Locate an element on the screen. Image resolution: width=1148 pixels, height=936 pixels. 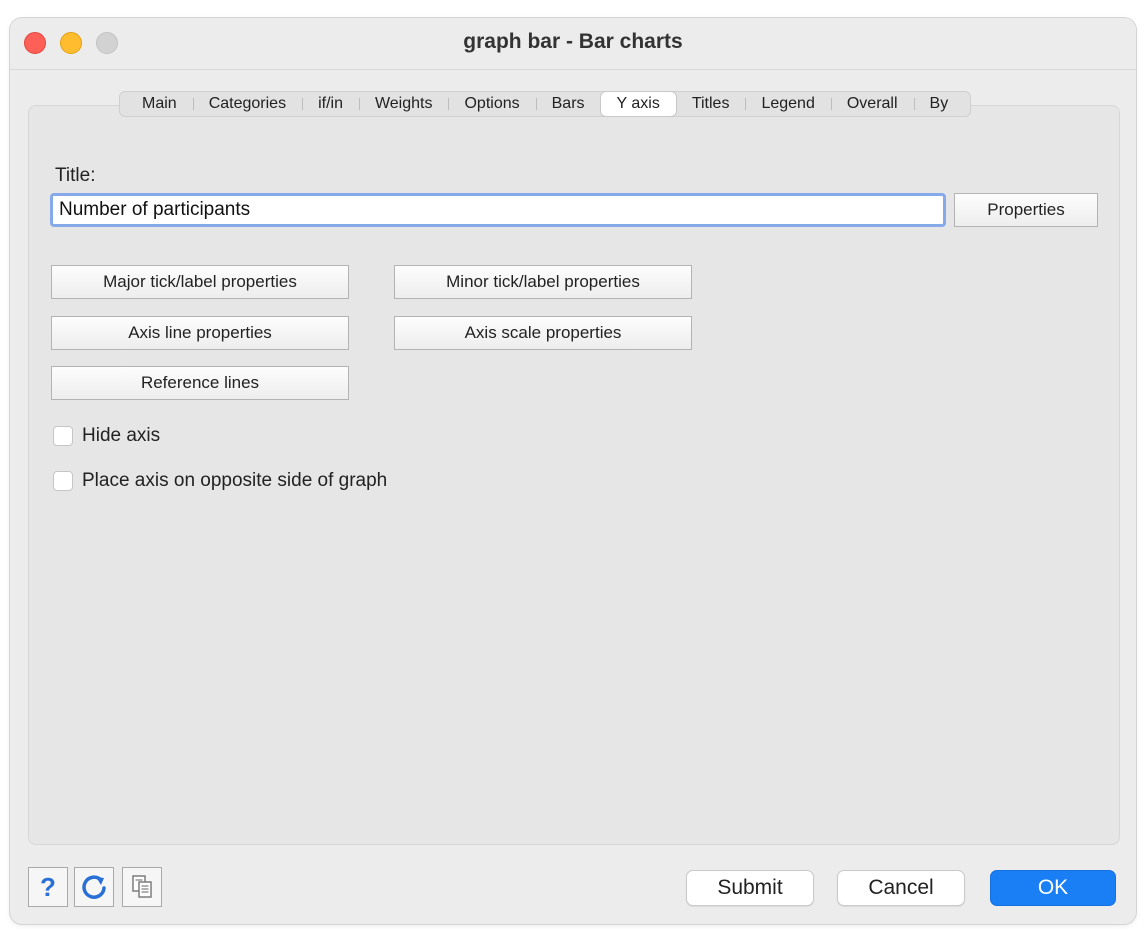
tab-categories: Categories is located at coordinates (247, 104).